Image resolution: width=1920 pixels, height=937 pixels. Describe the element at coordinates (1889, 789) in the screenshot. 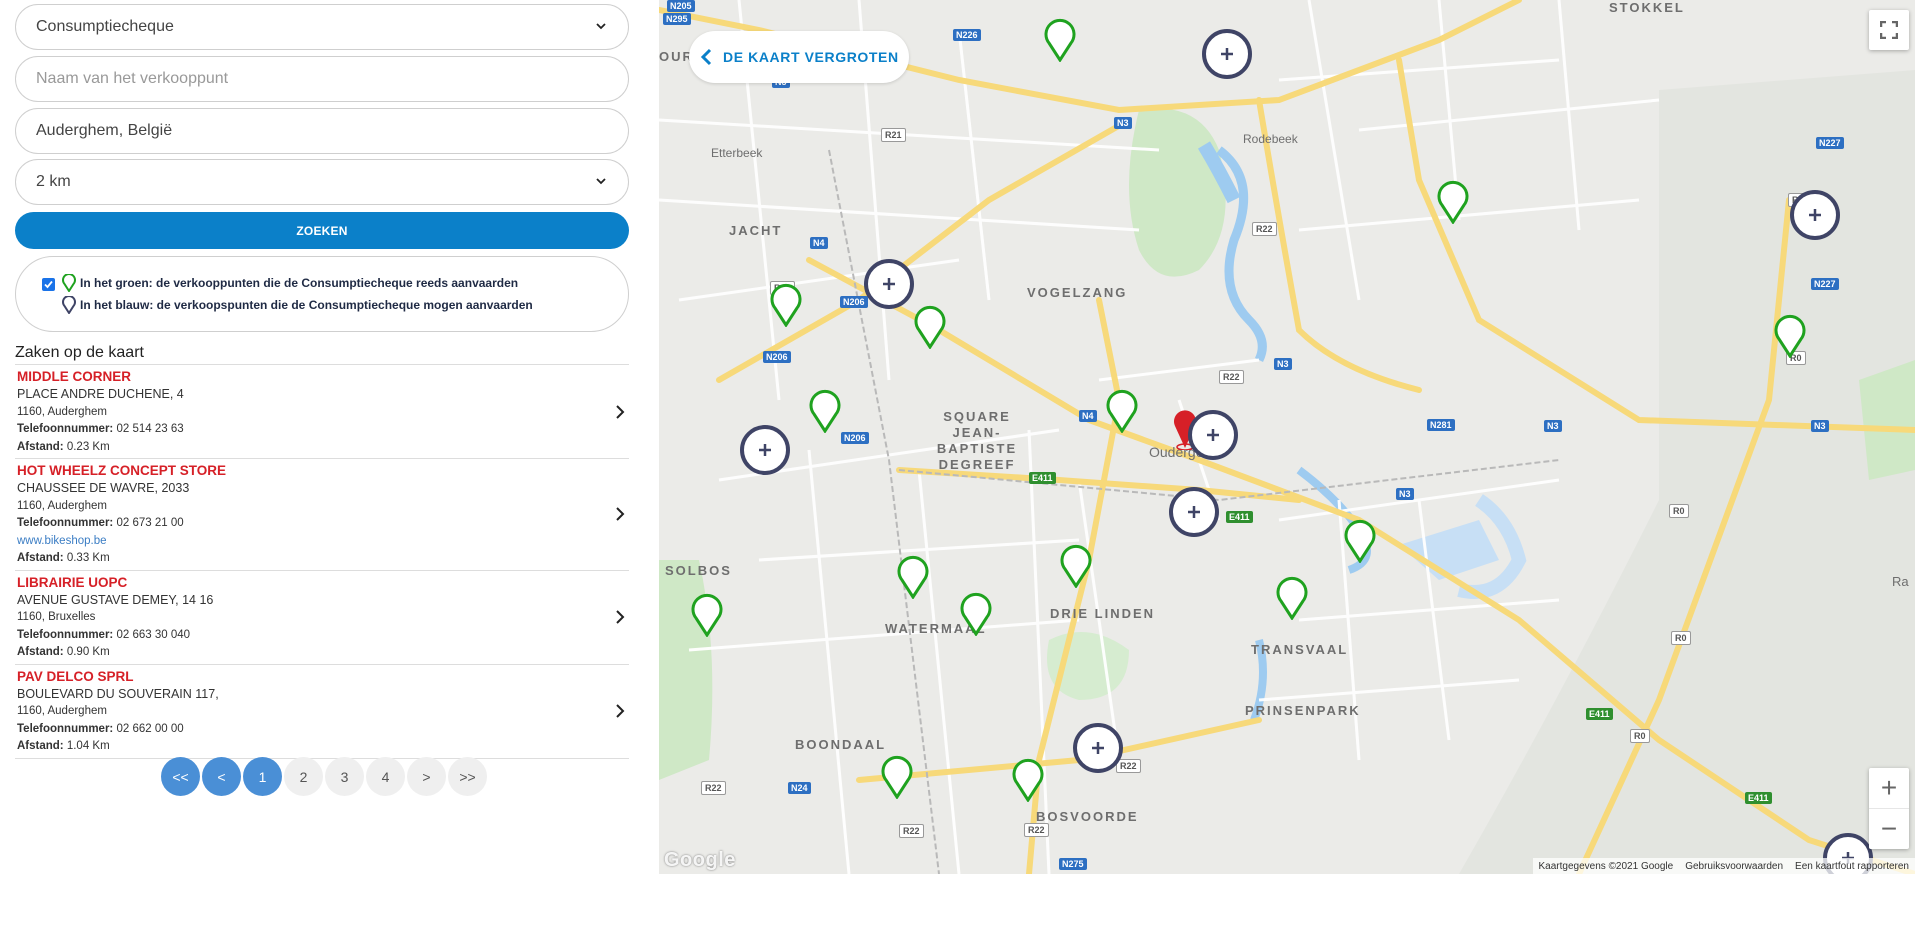

I see `zoom-in-button: +` at that location.